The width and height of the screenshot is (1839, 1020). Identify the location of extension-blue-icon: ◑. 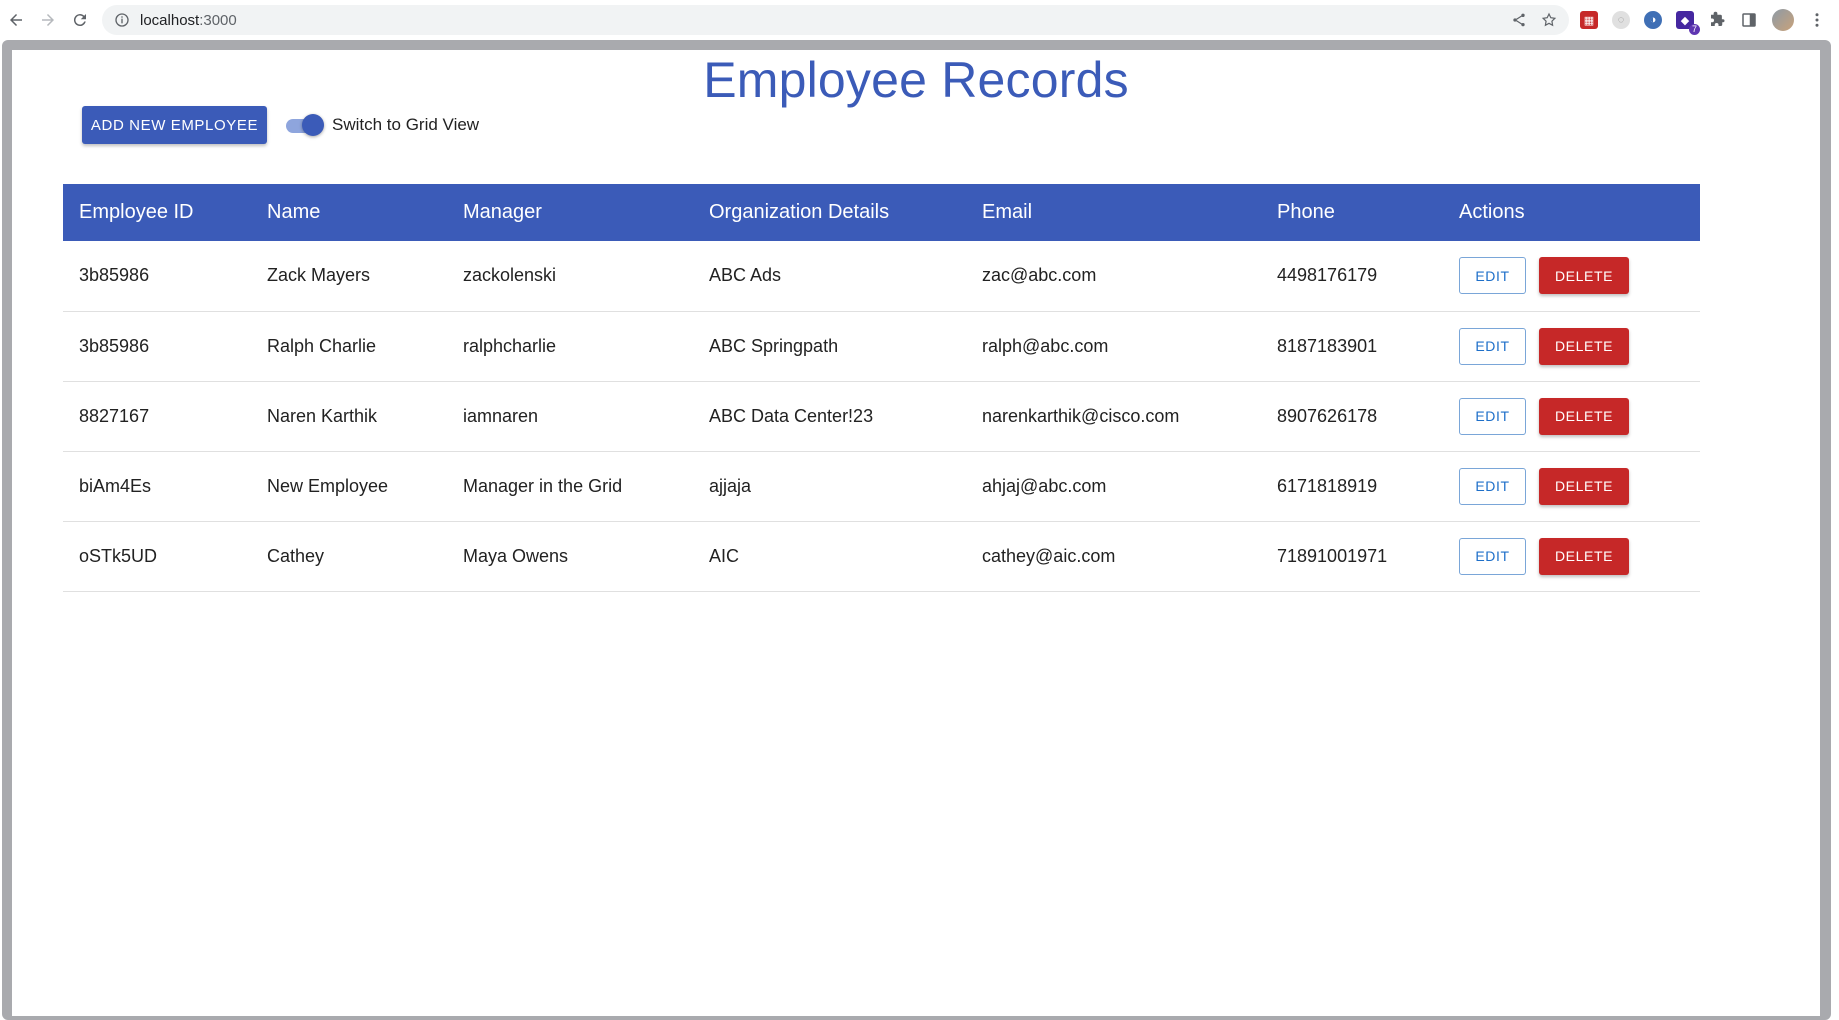
(1653, 20).